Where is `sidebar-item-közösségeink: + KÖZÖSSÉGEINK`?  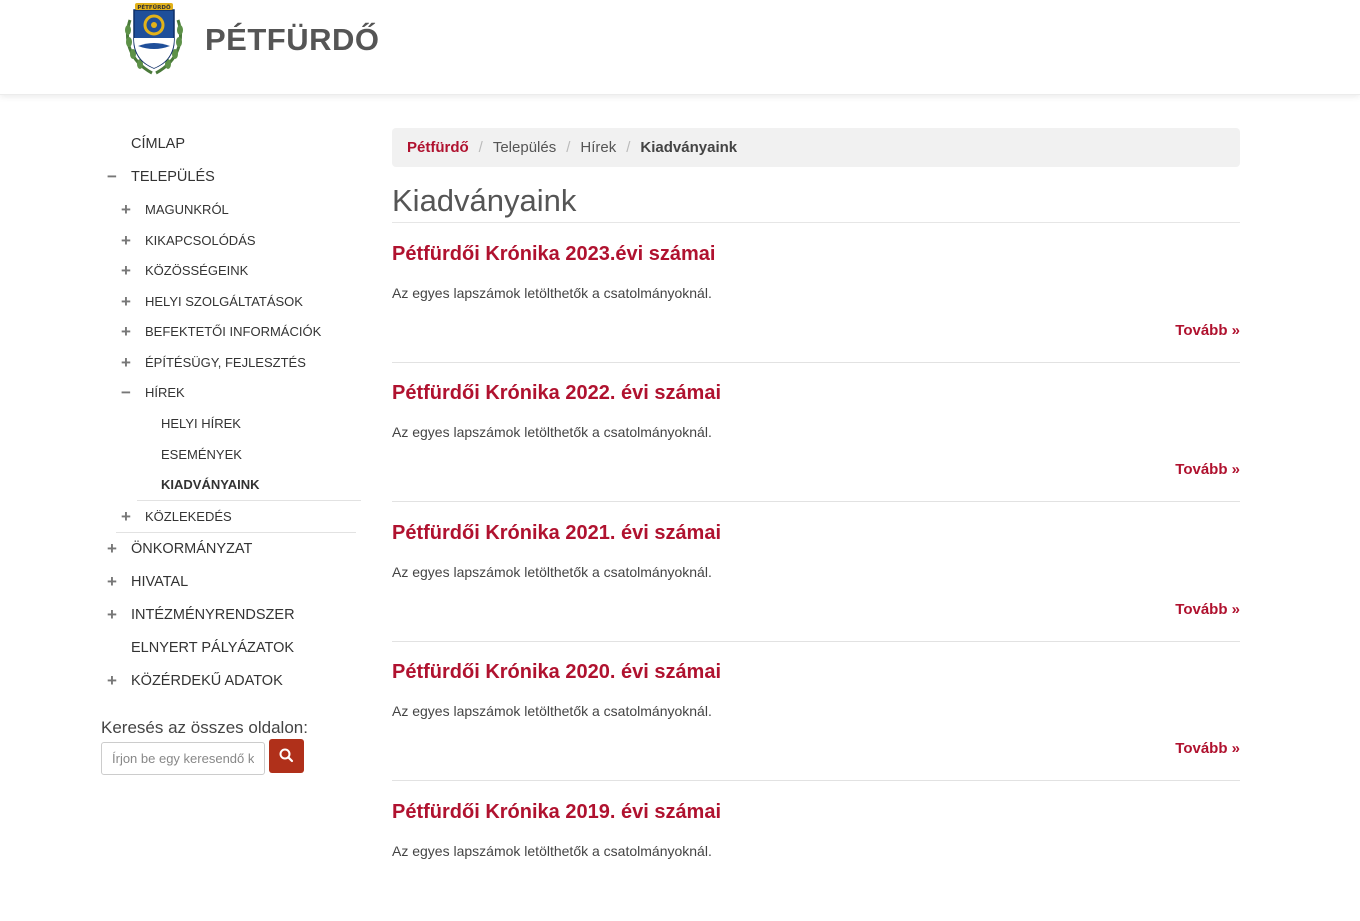
sidebar-item-közösségeink: + KÖZÖSSÉGEINK is located at coordinates (231, 271).